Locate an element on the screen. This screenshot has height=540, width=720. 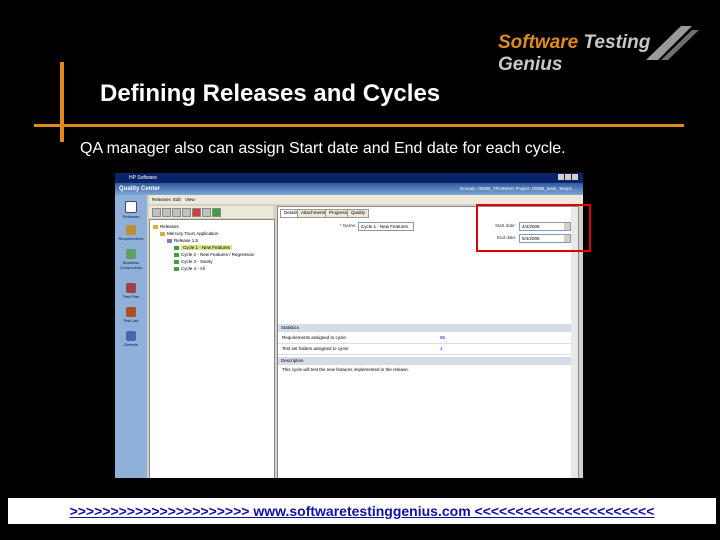
delete-icon is located at coordinates (196, 212).